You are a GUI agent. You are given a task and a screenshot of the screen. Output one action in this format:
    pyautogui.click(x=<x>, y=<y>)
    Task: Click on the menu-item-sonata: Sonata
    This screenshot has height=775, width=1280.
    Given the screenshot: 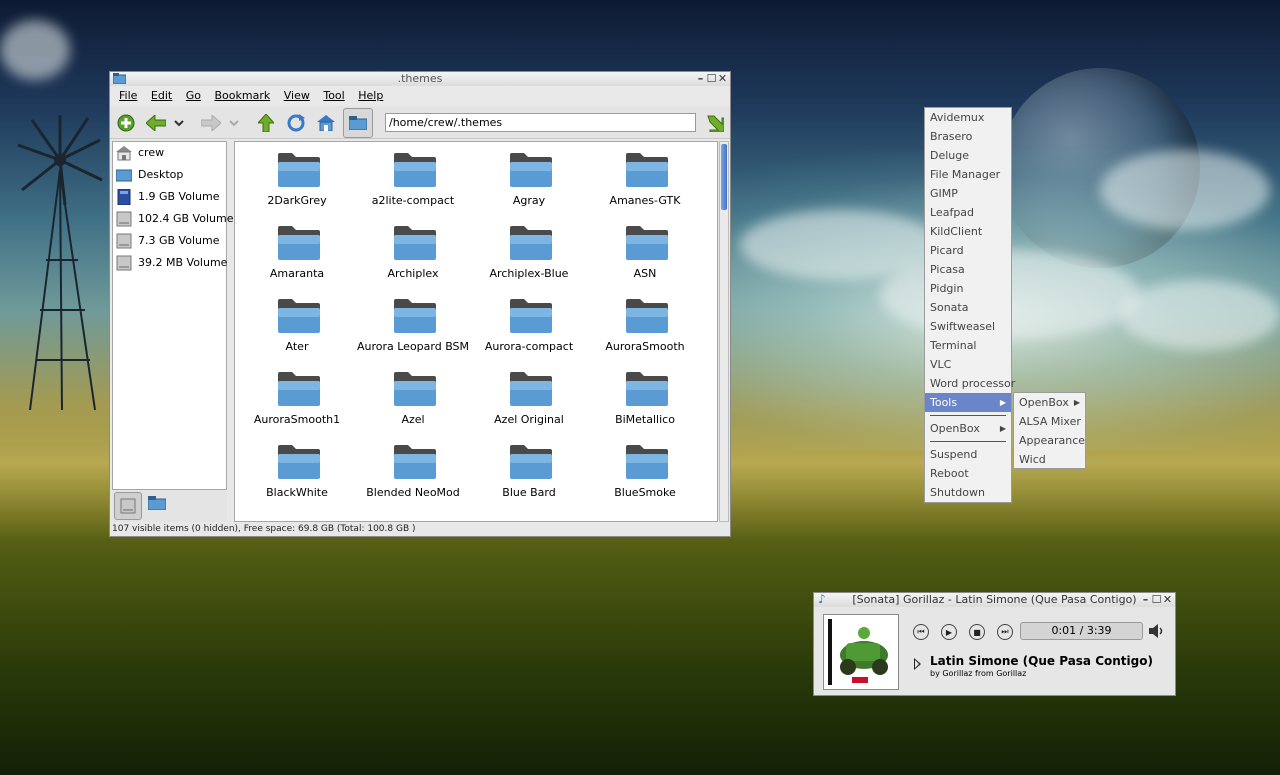 What is the action you would take?
    pyautogui.click(x=968, y=307)
    